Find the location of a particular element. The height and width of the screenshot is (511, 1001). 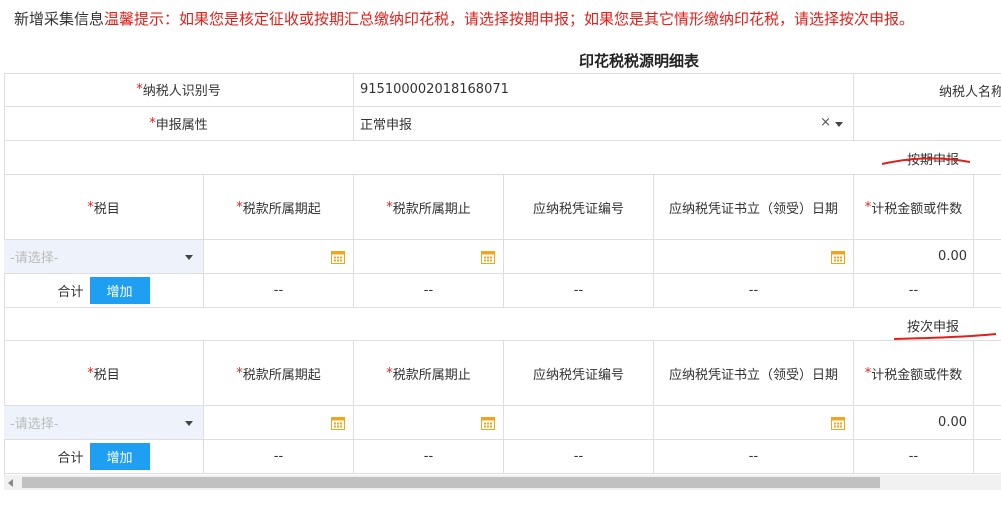

clear-icon: × is located at coordinates (825, 122).